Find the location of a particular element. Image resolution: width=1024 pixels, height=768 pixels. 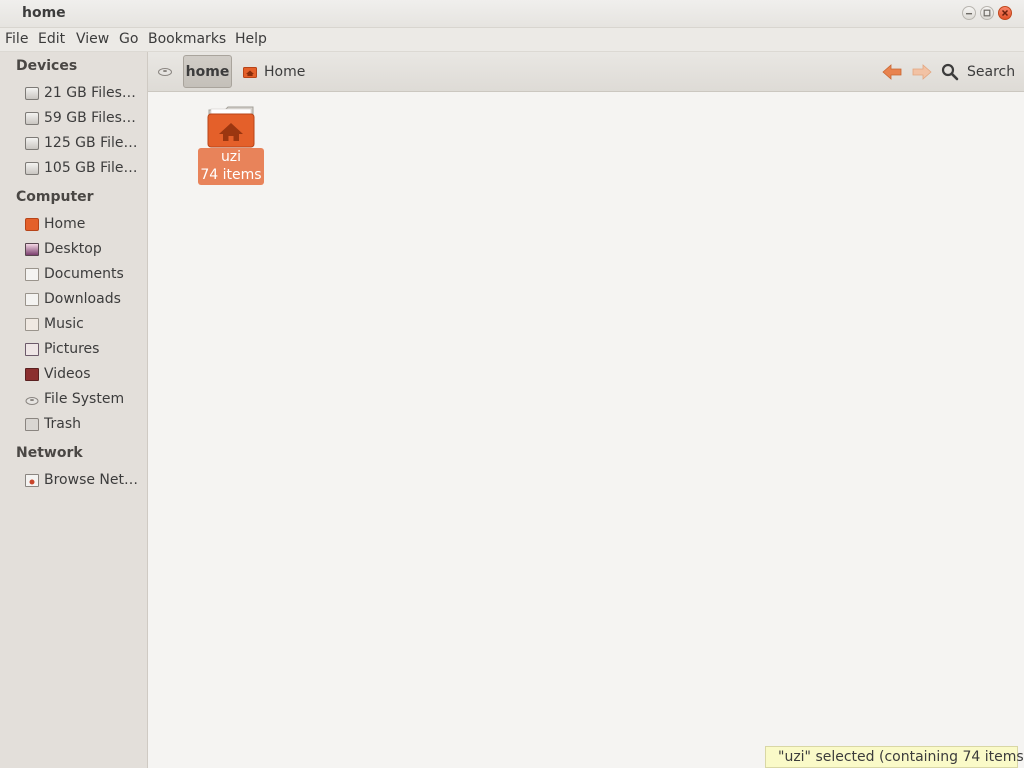

menu-bar: File Edit View Go Bookmarks Help is located at coordinates (512, 40).